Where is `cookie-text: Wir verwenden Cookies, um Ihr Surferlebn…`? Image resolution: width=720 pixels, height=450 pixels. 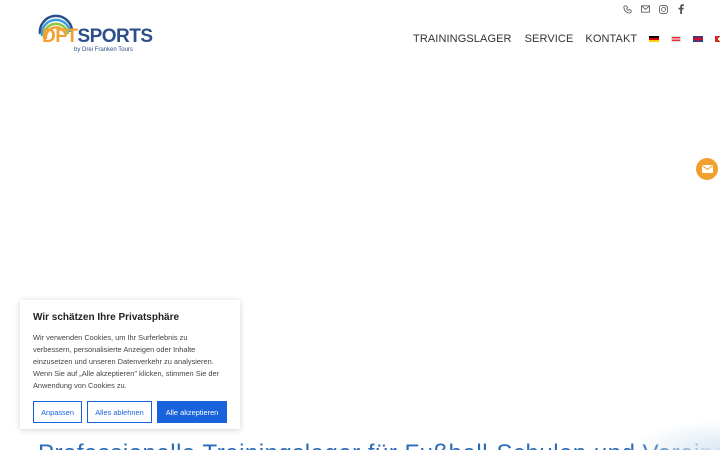
cookie-text: Wir verwenden Cookies, um Ihr Surferlebn… is located at coordinates (126, 361).